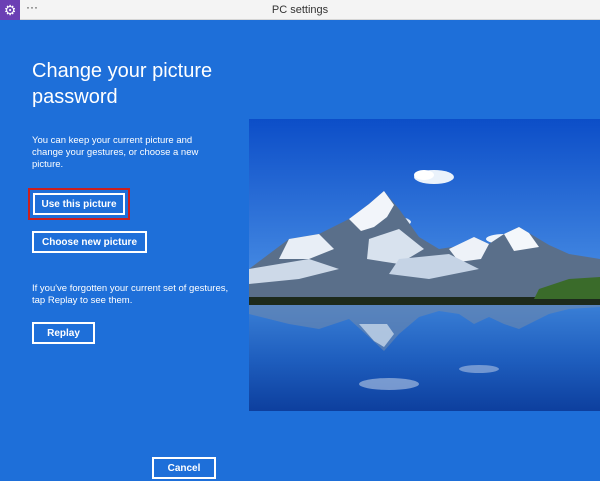 This screenshot has height=481, width=600. I want to click on window-title: PC settings, so click(300, 10).